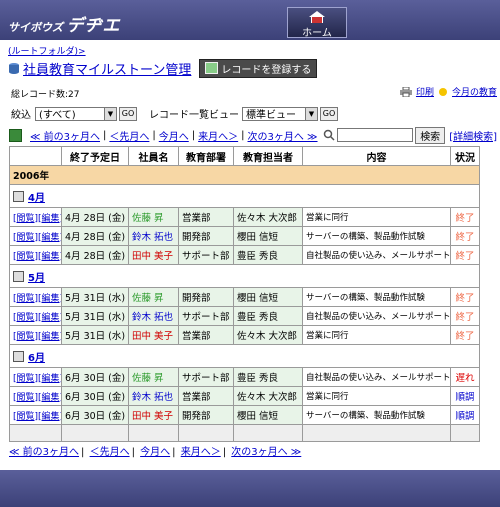 The image size is (500, 507). What do you see at coordinates (153, 397) in the screenshot?
I see `employee-name: 鈴木 拓也` at bounding box center [153, 397].